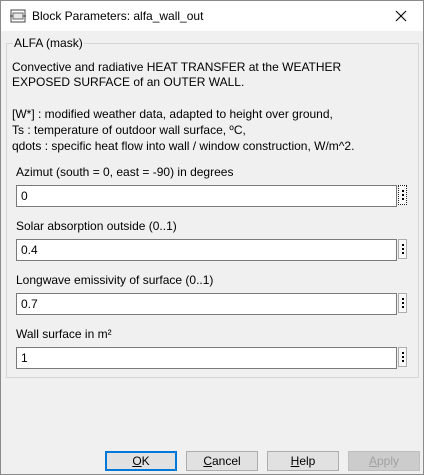 This screenshot has width=424, height=475. I want to click on simulink-block-icon, so click(18, 16).